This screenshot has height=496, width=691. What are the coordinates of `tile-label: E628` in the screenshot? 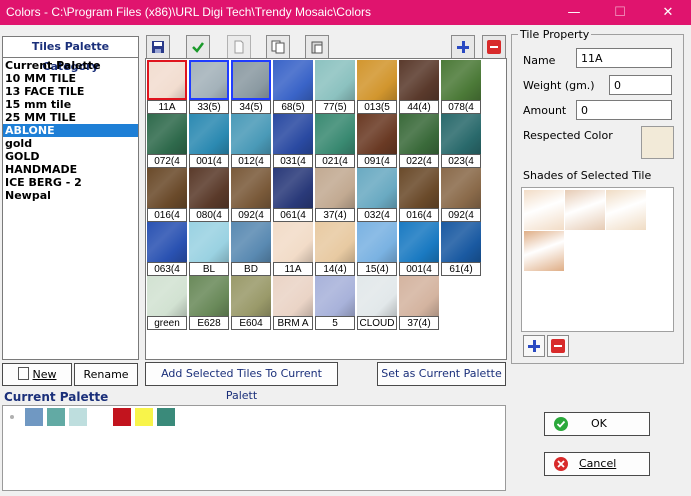 It's located at (209, 323).